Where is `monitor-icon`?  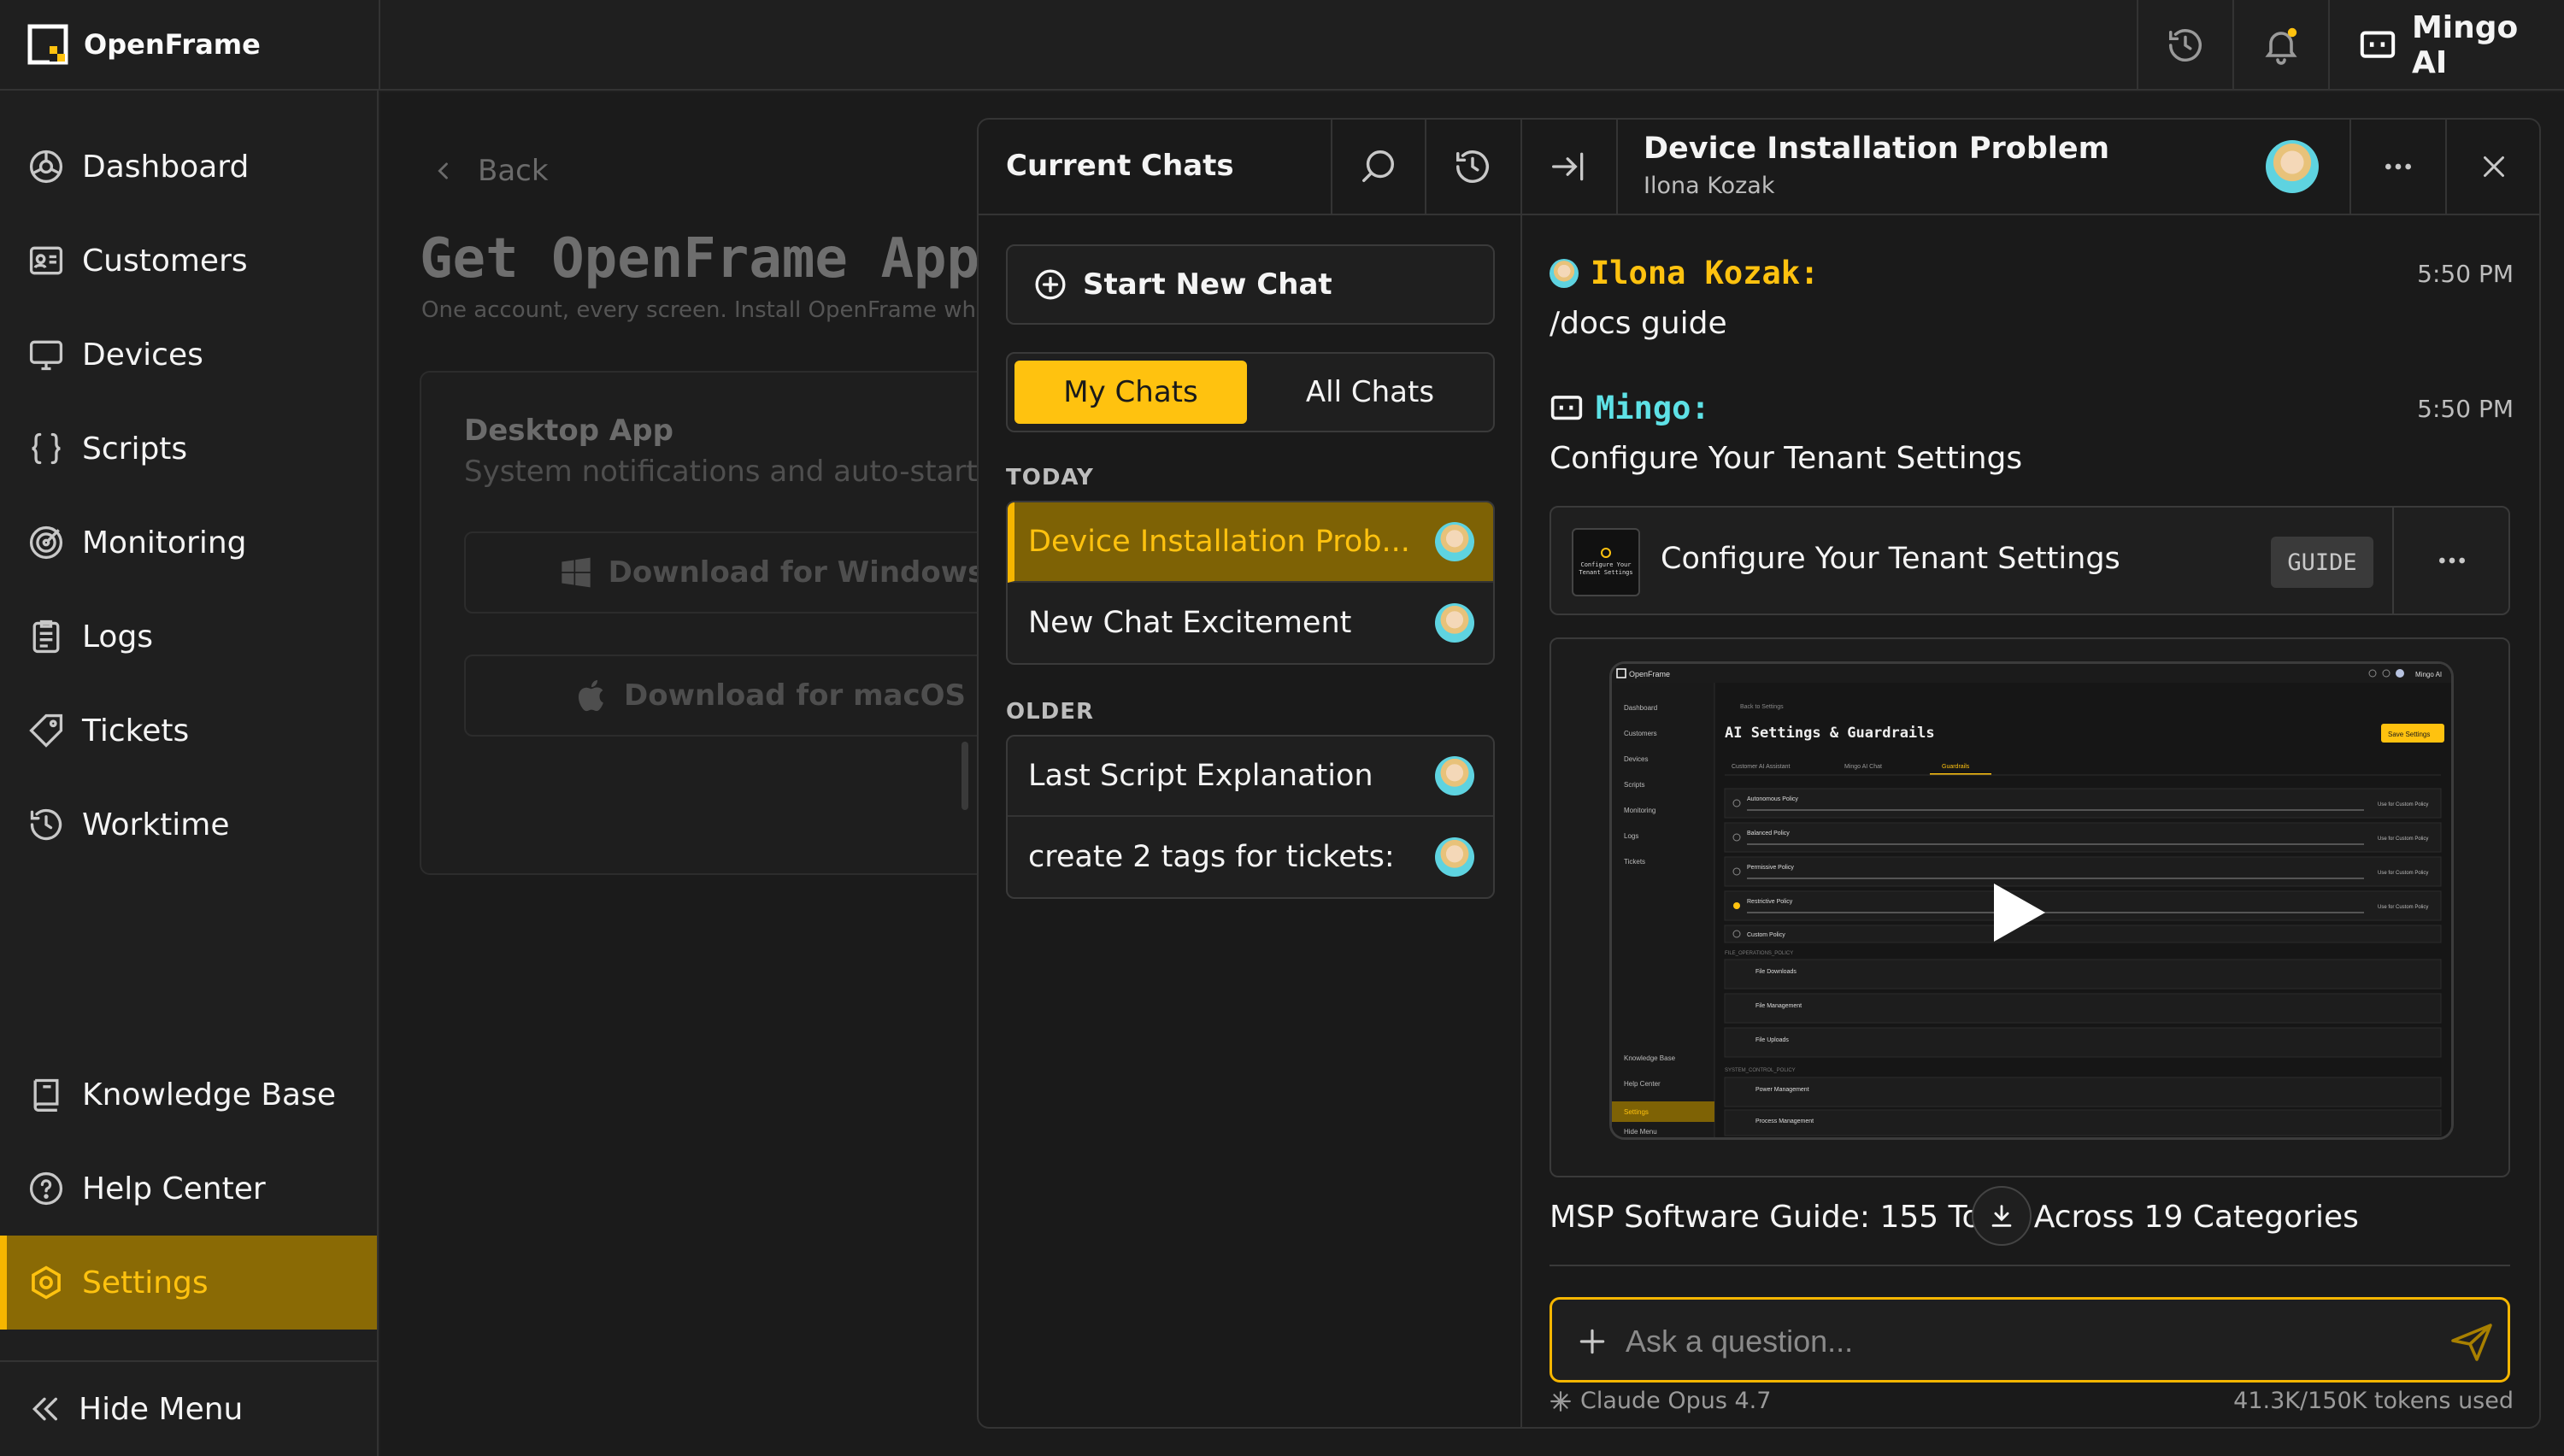
monitor-icon is located at coordinates (46, 356).